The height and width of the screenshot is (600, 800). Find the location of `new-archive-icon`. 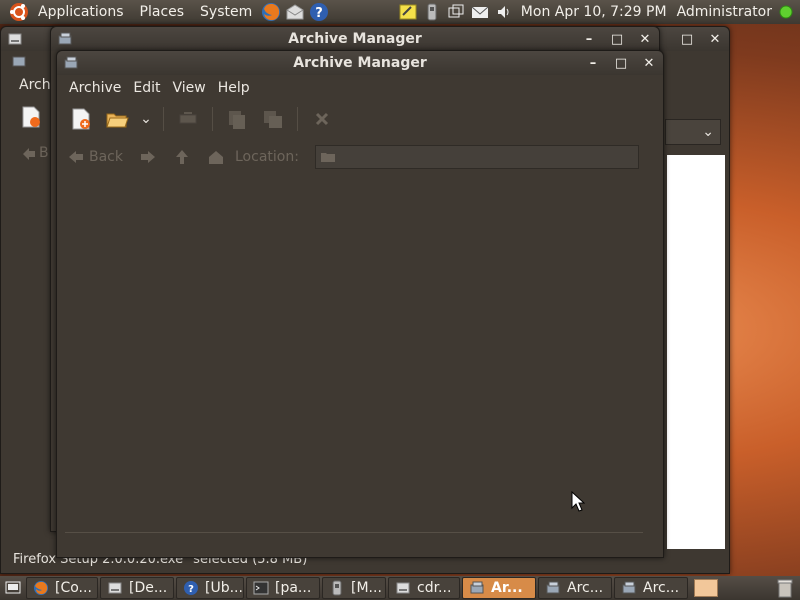

new-archive-icon is located at coordinates (31, 117).